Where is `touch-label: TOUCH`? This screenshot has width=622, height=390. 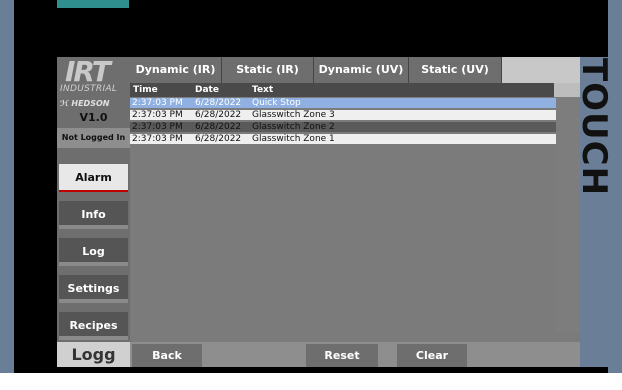 touch-label: TOUCH is located at coordinates (594, 127).